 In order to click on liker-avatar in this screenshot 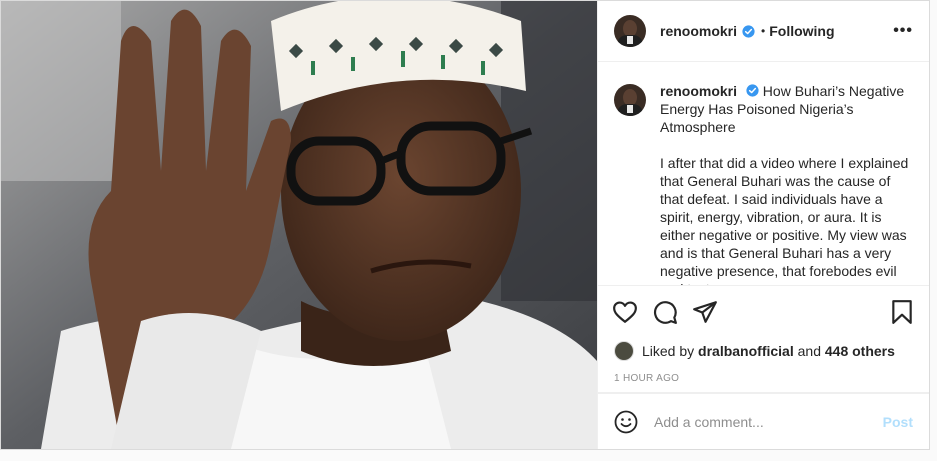, I will do `click(624, 351)`.